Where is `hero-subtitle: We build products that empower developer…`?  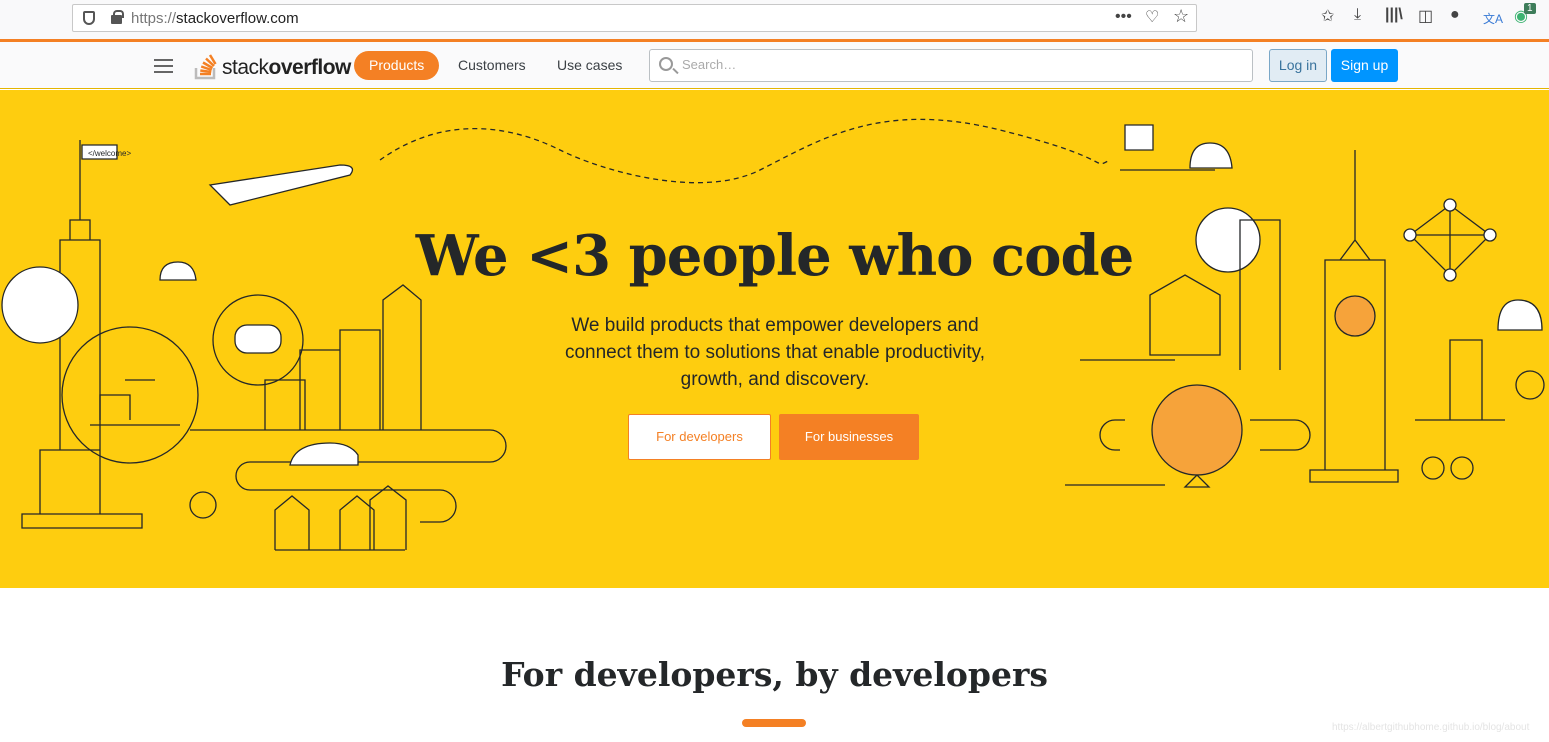
hero-subtitle: We build products that empower developer… is located at coordinates (774, 352).